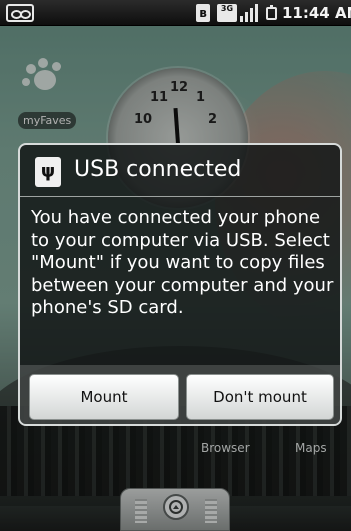  Describe the element at coordinates (227, 8) in the screenshot. I see `network-badge: 3G` at that location.